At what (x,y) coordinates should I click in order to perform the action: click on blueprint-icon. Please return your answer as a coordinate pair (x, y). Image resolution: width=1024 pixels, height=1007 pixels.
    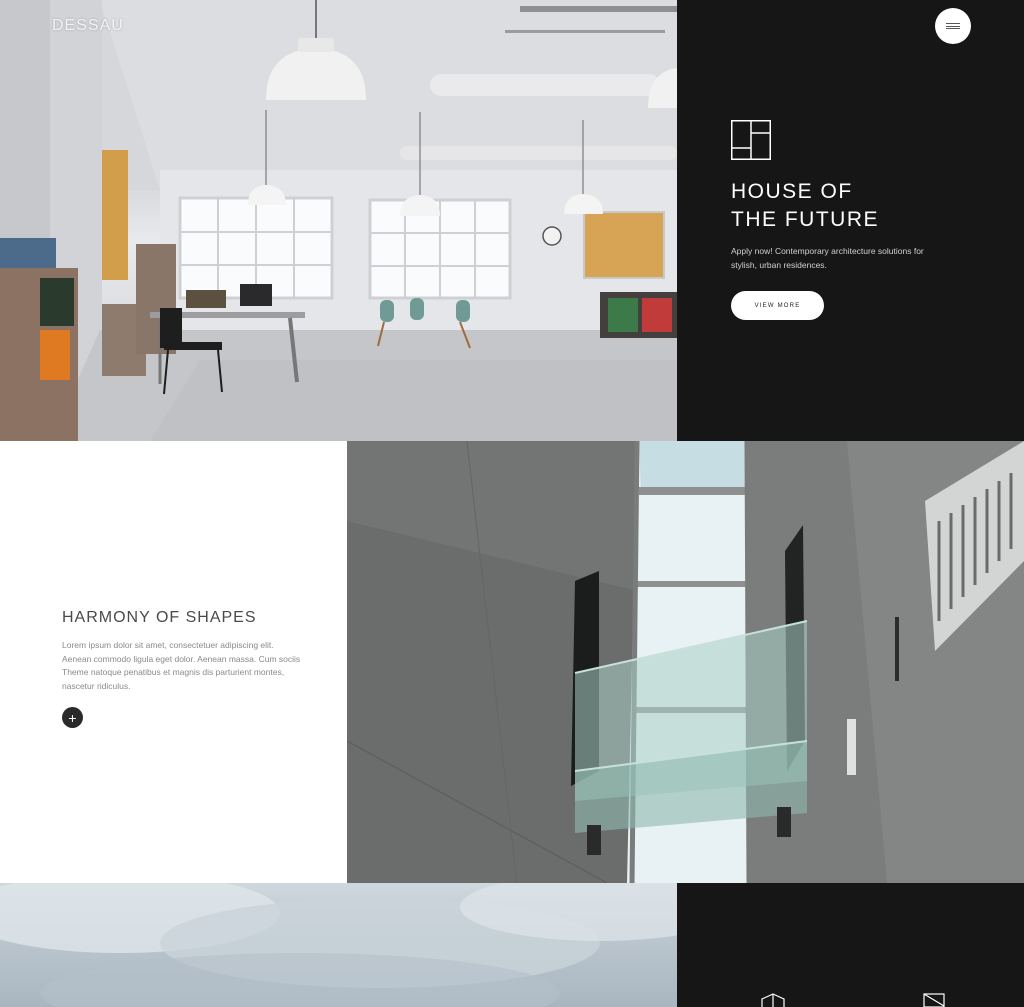
    Looking at the image, I should click on (934, 1000).